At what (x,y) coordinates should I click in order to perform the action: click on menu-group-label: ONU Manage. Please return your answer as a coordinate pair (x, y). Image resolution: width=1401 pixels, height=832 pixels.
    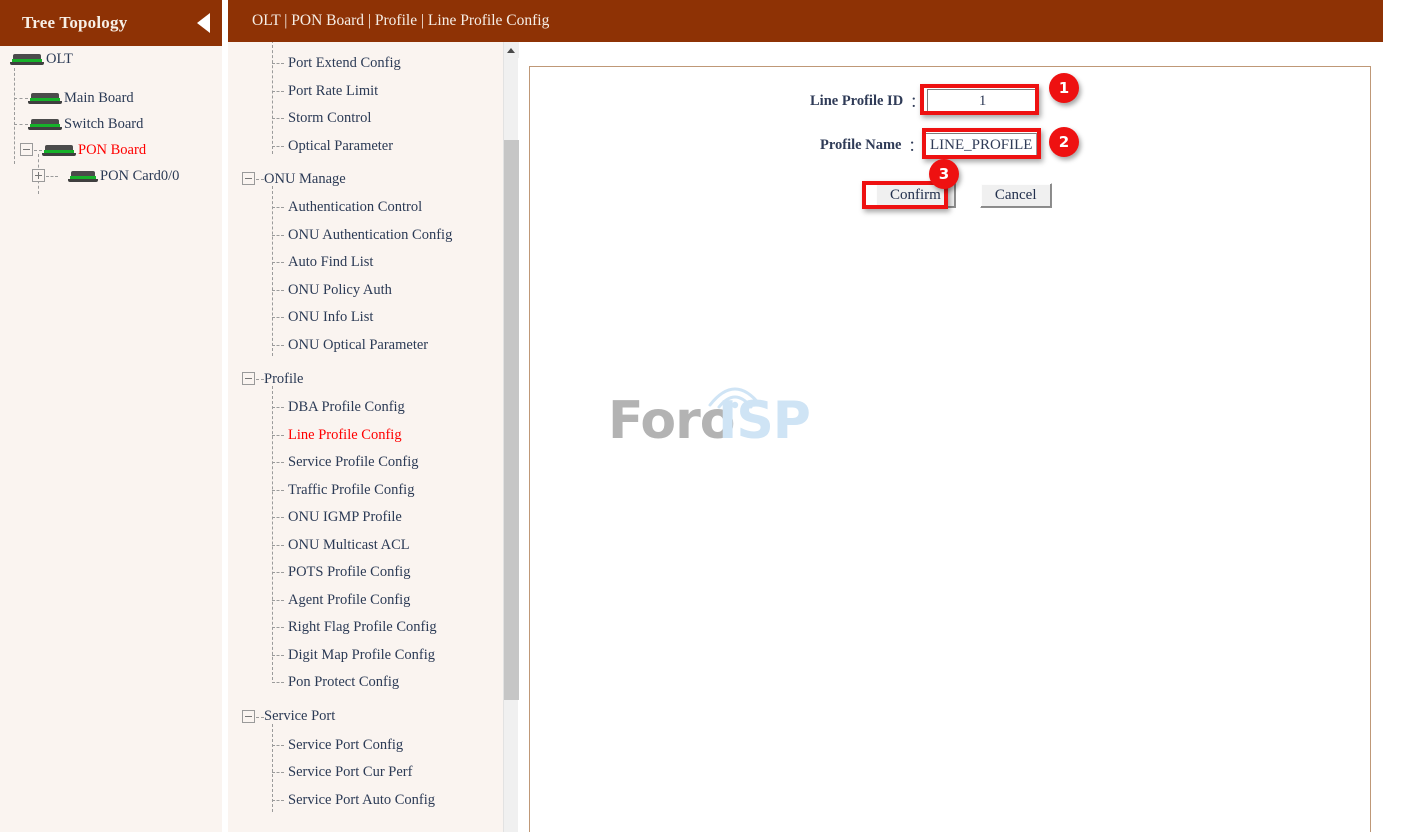
    Looking at the image, I should click on (305, 179).